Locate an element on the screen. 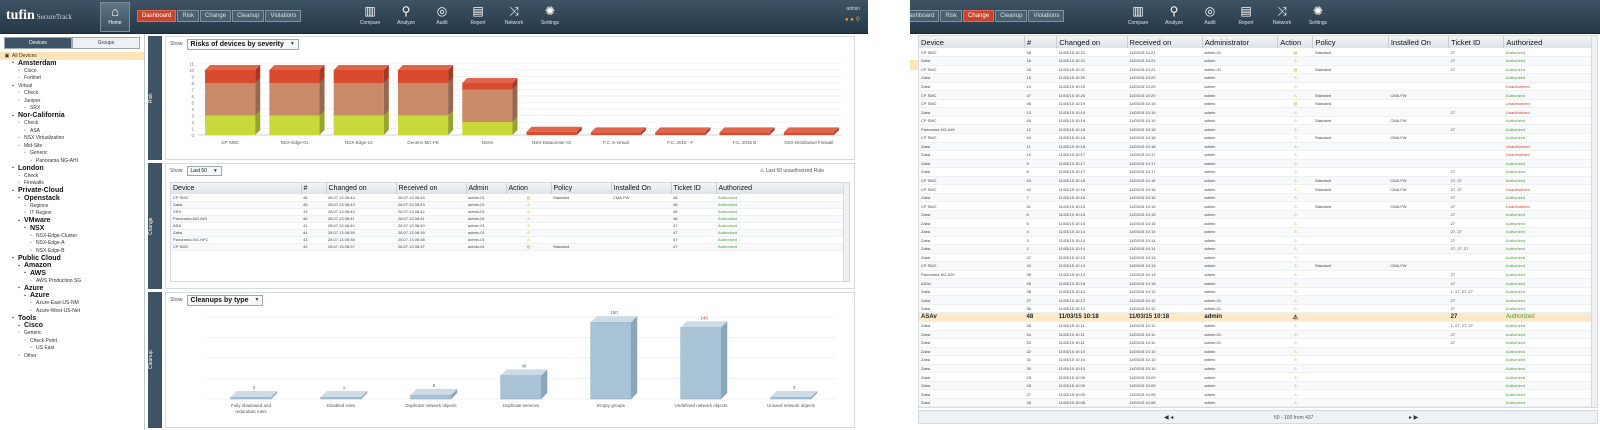 This screenshot has height=430, width=1600. tree-item: ▫ US East is located at coordinates (72, 349).